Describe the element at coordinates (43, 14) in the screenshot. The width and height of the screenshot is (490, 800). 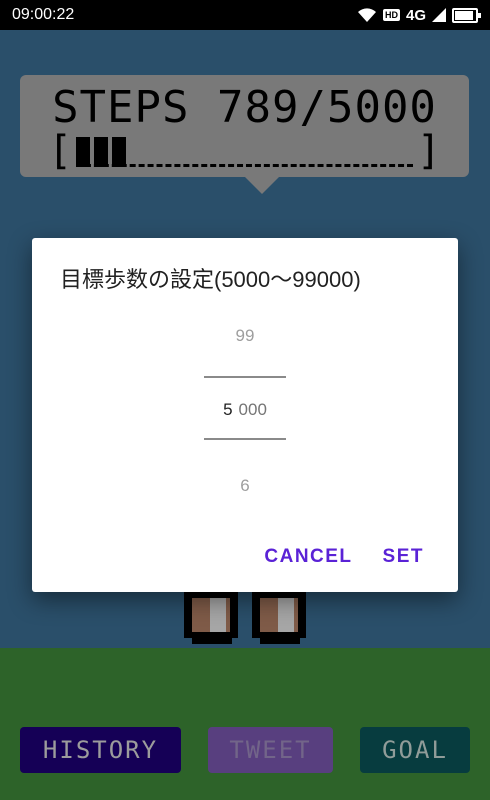
I see `status-time: 09:00:22` at that location.